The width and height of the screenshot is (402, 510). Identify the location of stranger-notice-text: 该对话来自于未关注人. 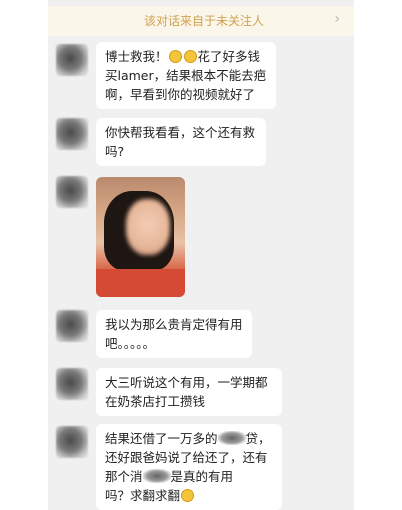
(204, 21).